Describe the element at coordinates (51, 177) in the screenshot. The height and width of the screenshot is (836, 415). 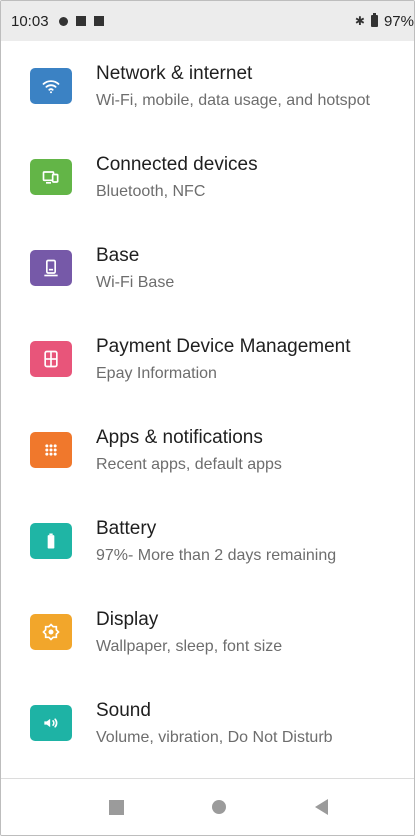
I see `devices-icon` at that location.